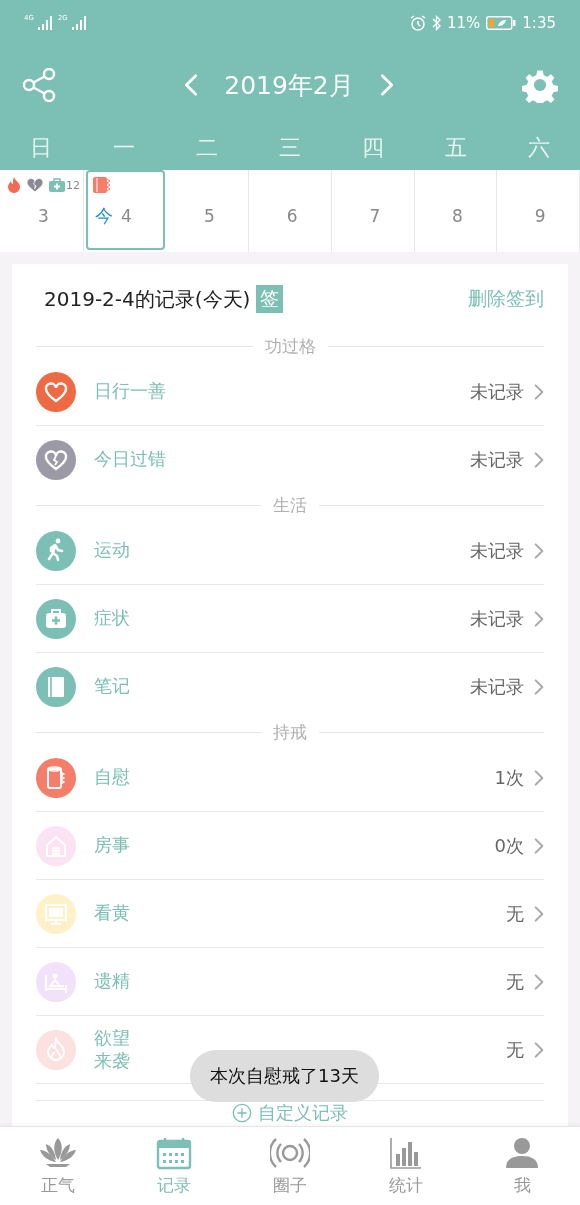 The width and height of the screenshot is (580, 1205). What do you see at coordinates (41, 147) in the screenshot?
I see `weekday-label: 日` at bounding box center [41, 147].